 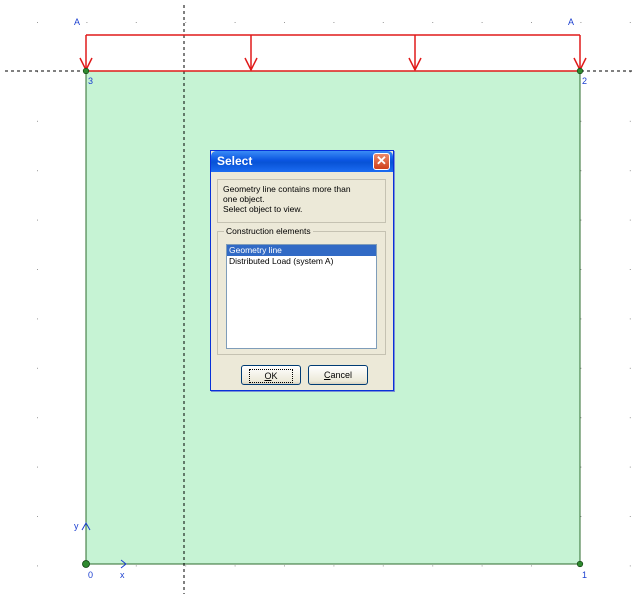 I want to click on group-label: Construction elements, so click(x=268, y=231).